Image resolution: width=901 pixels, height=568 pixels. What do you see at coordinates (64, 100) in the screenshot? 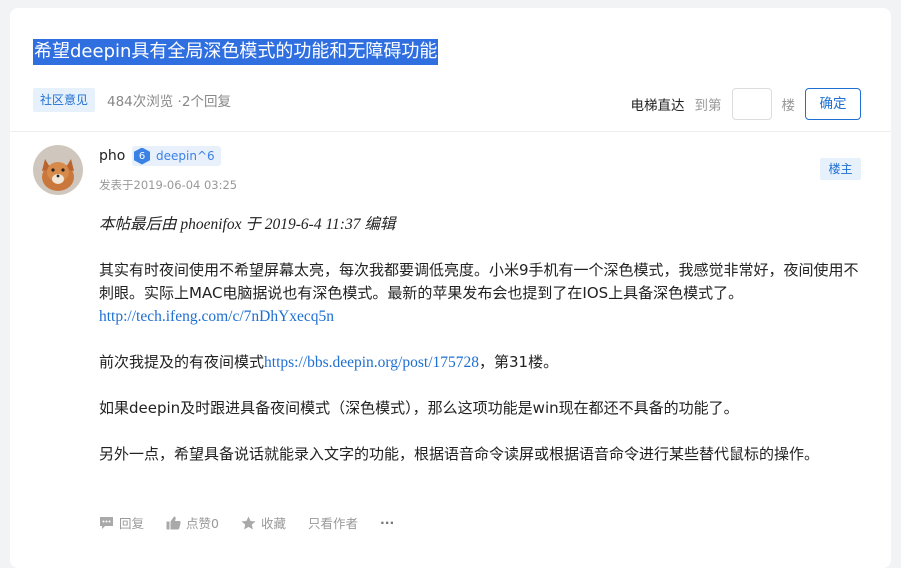
I see `category-tag: 社区意见` at bounding box center [64, 100].